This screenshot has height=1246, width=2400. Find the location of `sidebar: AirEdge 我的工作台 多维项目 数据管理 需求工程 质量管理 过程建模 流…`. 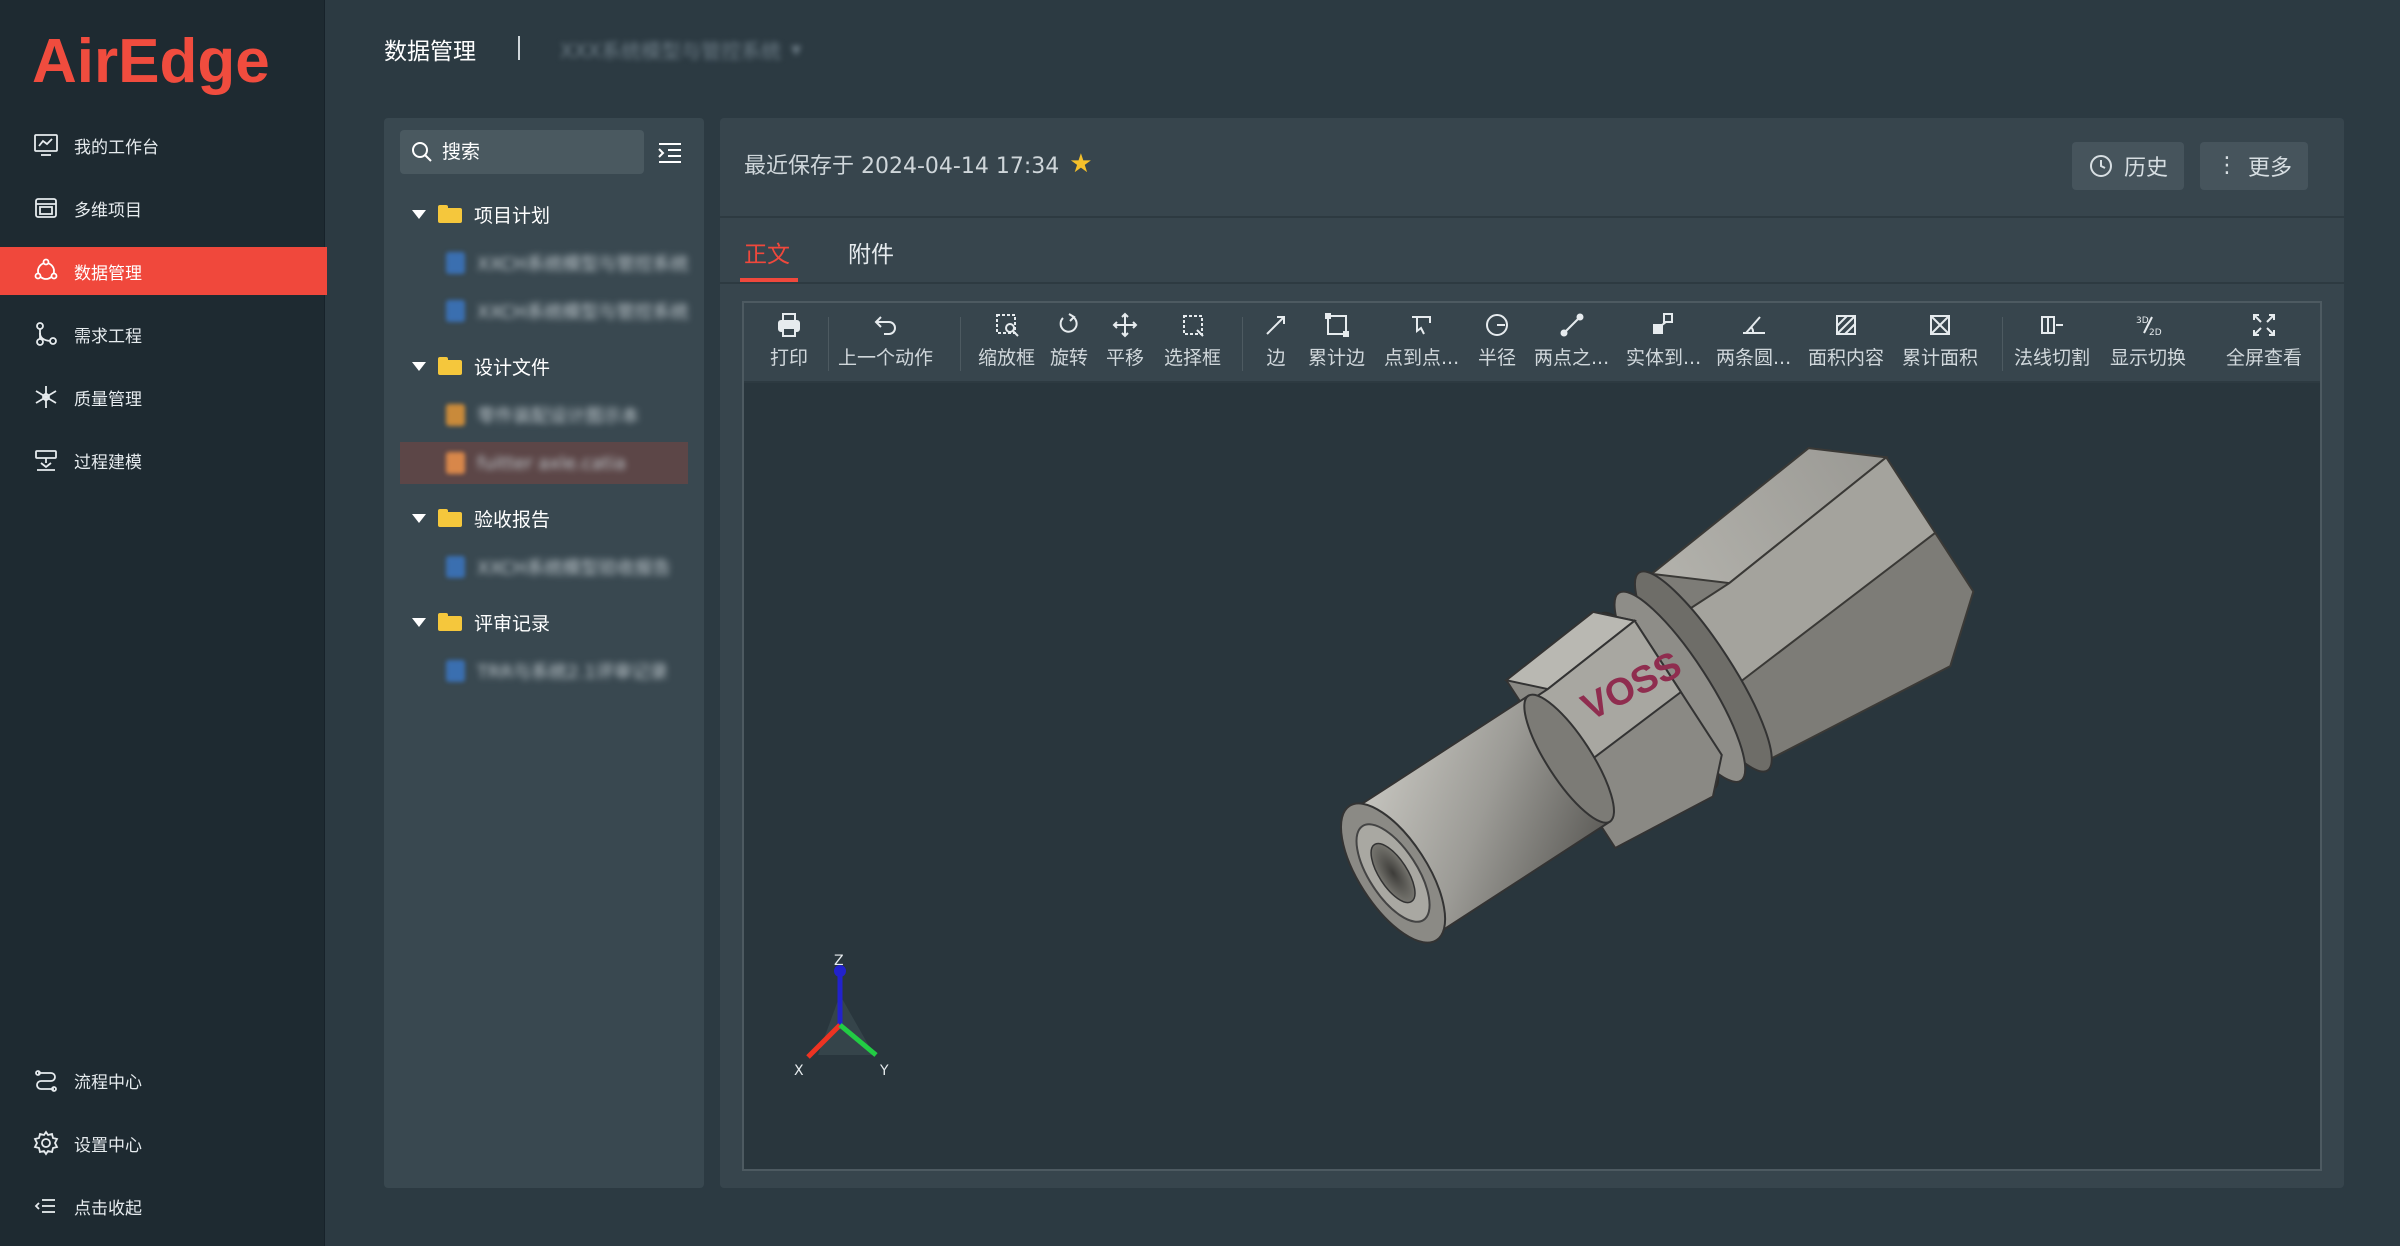

sidebar: AirEdge 我的工作台 多维项目 数据管理 需求工程 质量管理 过程建模 流… is located at coordinates (163, 623).